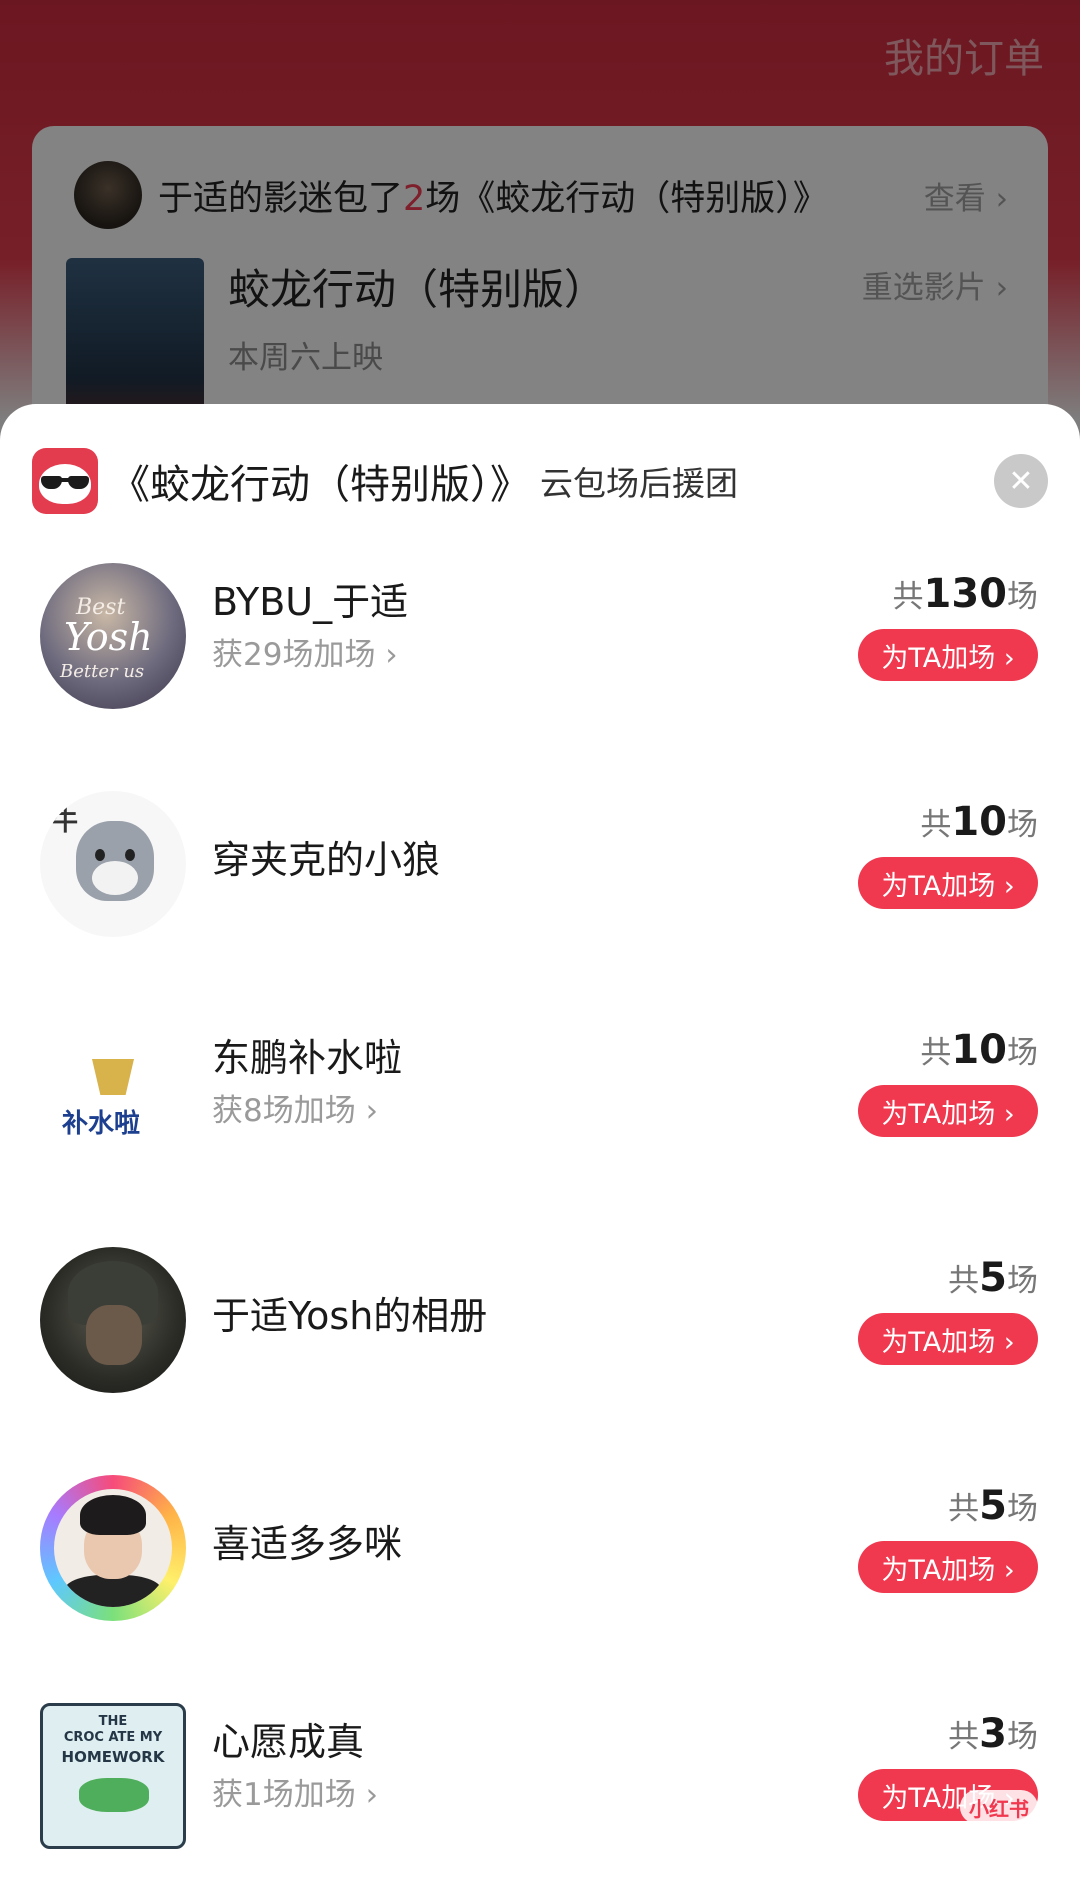 The height and width of the screenshot is (1900, 1080). What do you see at coordinates (307, 1540) in the screenshot?
I see `supporter-name: 喜适多多咪` at bounding box center [307, 1540].